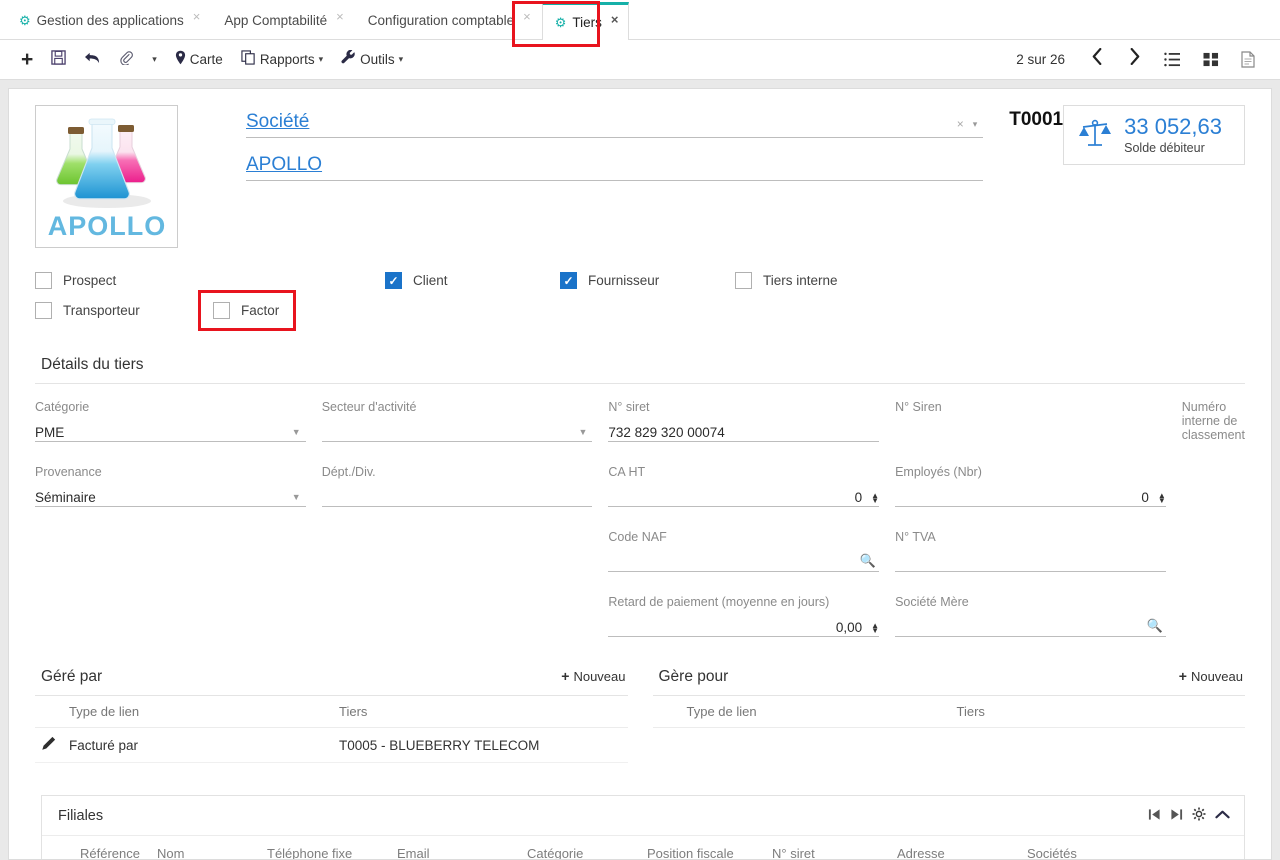 Image resolution: width=1280 pixels, height=860 pixels. I want to click on field-employes: Employés (Nbr) 0 ▲ ▼, so click(1030, 486).